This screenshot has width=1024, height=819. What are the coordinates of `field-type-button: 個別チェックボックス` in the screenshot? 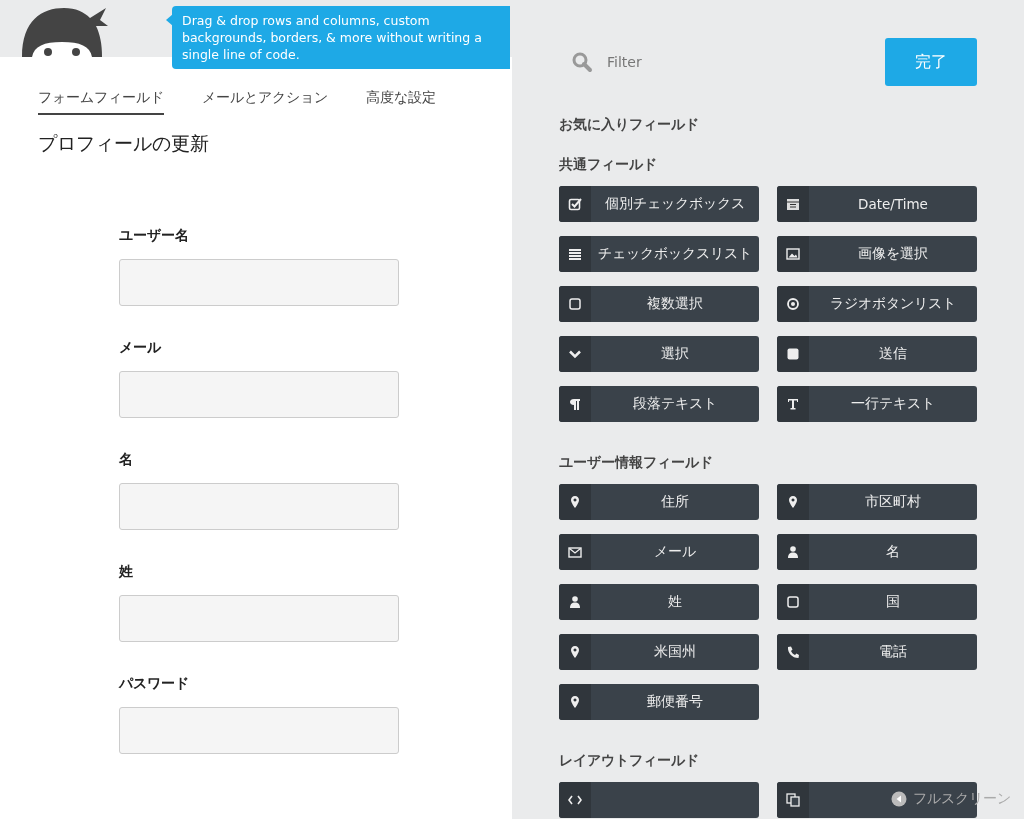 It's located at (659, 204).